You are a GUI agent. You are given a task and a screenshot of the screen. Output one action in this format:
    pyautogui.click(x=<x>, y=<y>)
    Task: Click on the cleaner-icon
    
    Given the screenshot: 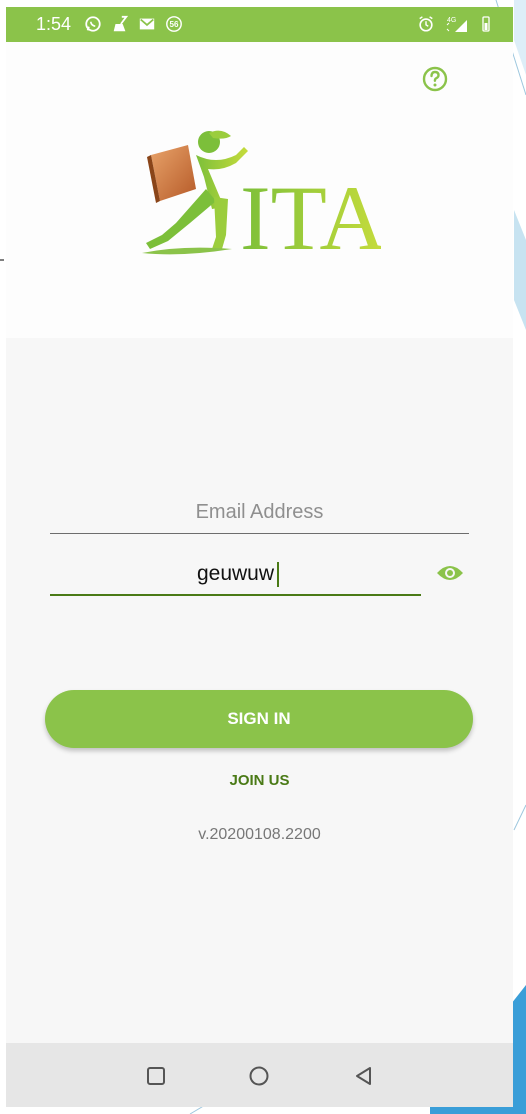 What is the action you would take?
    pyautogui.click(x=121, y=23)
    